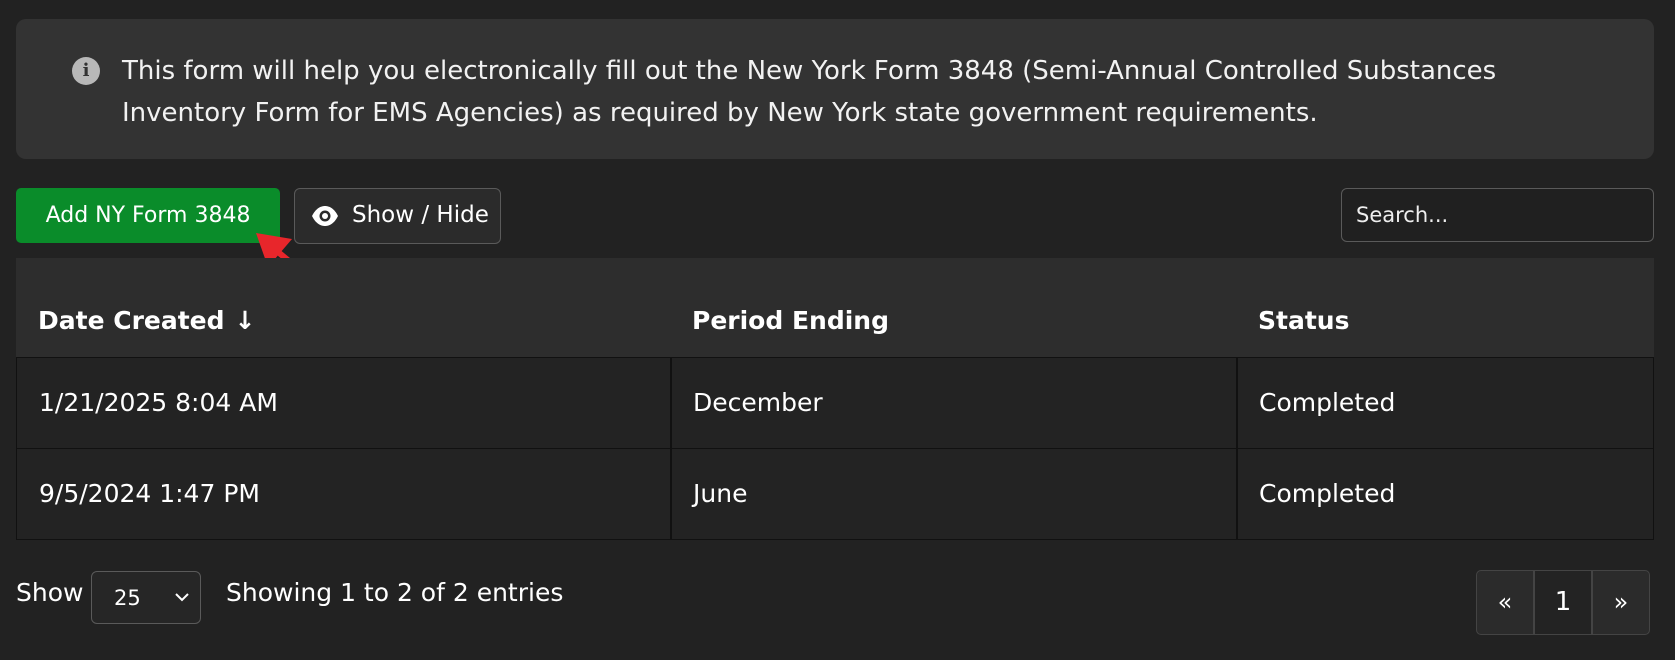  What do you see at coordinates (720, 493) in the screenshot?
I see `cell-period-ending: June` at bounding box center [720, 493].